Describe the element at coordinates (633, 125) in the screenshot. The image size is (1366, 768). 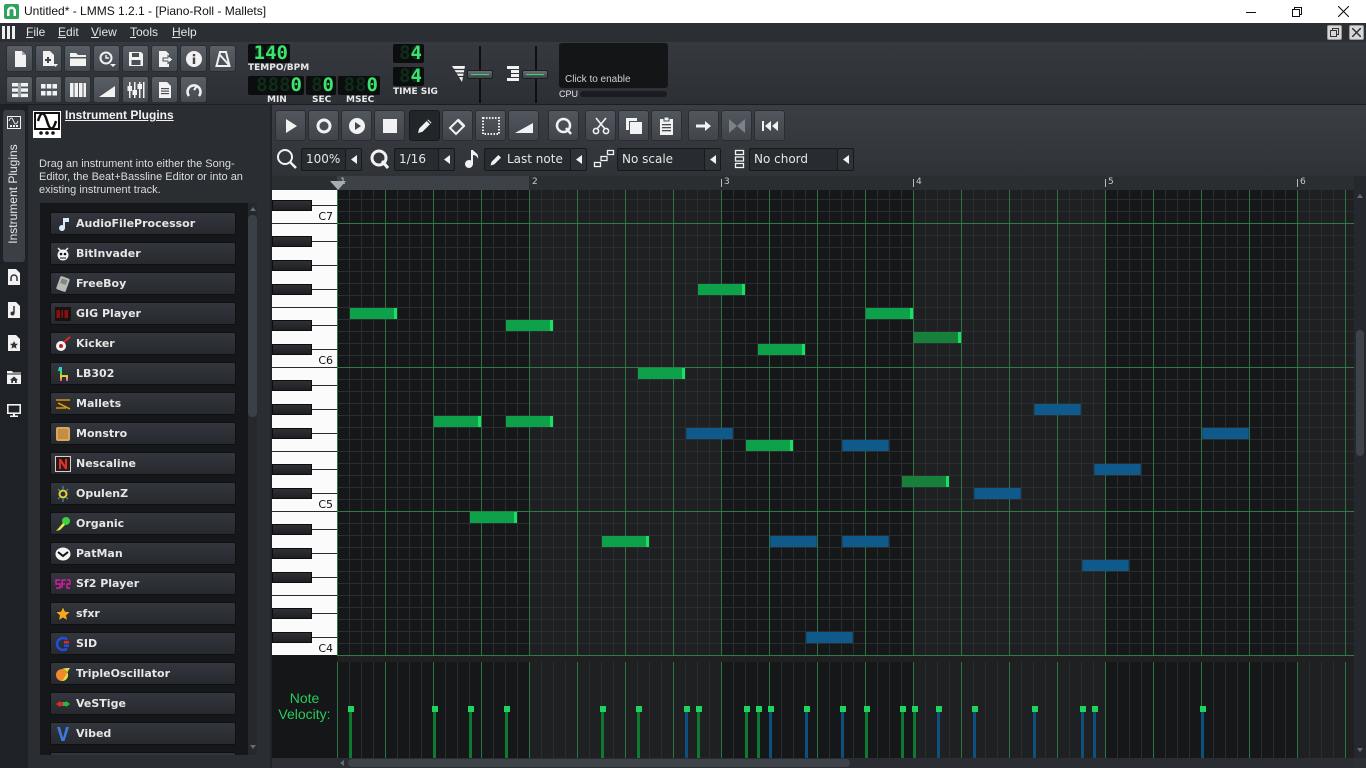
I see `copy-button` at that location.